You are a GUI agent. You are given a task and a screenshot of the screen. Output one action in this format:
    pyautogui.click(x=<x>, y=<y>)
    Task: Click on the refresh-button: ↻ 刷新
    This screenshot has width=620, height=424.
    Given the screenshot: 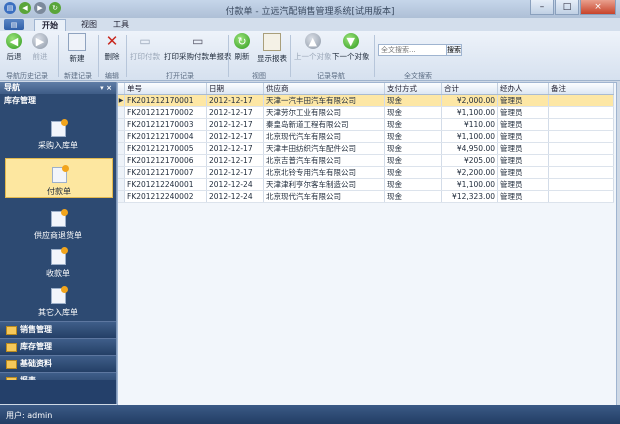 What is the action you would take?
    pyautogui.click(x=242, y=47)
    